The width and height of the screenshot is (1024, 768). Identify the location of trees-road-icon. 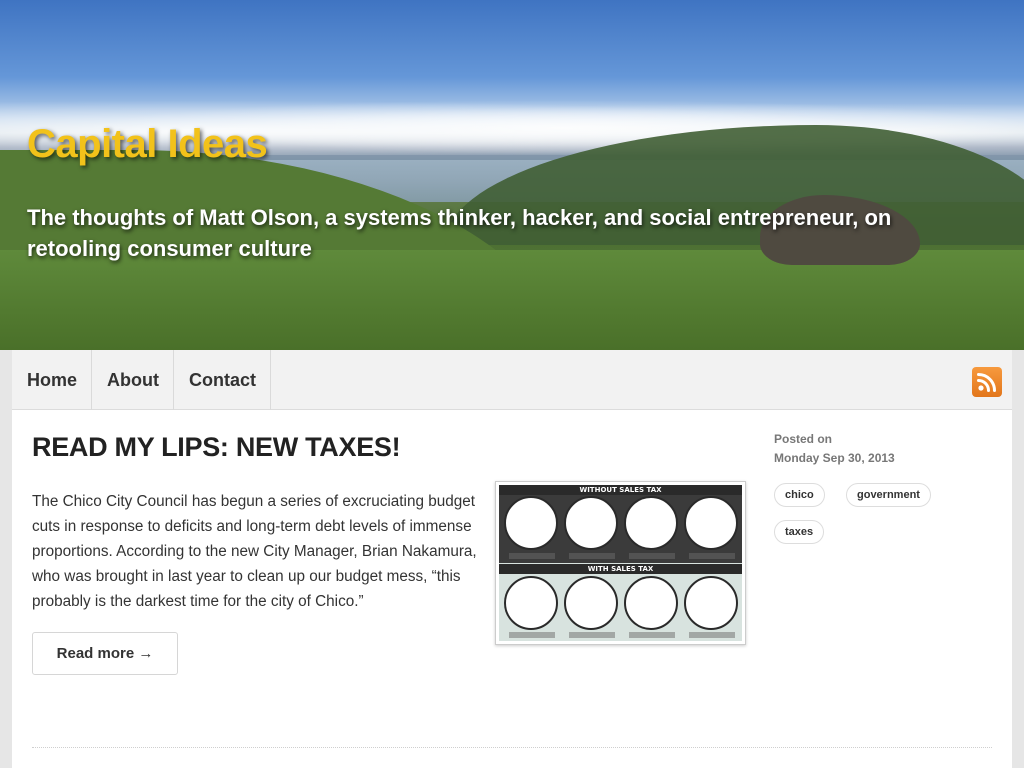
(651, 603).